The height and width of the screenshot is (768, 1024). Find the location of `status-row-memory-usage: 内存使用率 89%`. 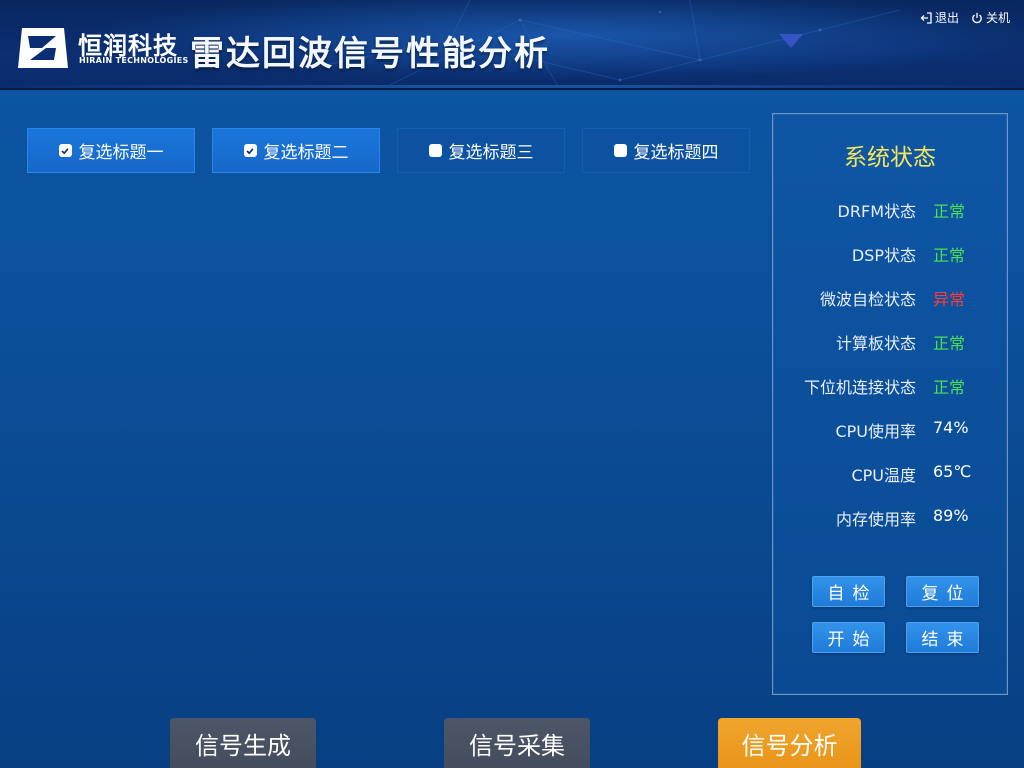

status-row-memory-usage: 内存使用率 89% is located at coordinates (891, 517).